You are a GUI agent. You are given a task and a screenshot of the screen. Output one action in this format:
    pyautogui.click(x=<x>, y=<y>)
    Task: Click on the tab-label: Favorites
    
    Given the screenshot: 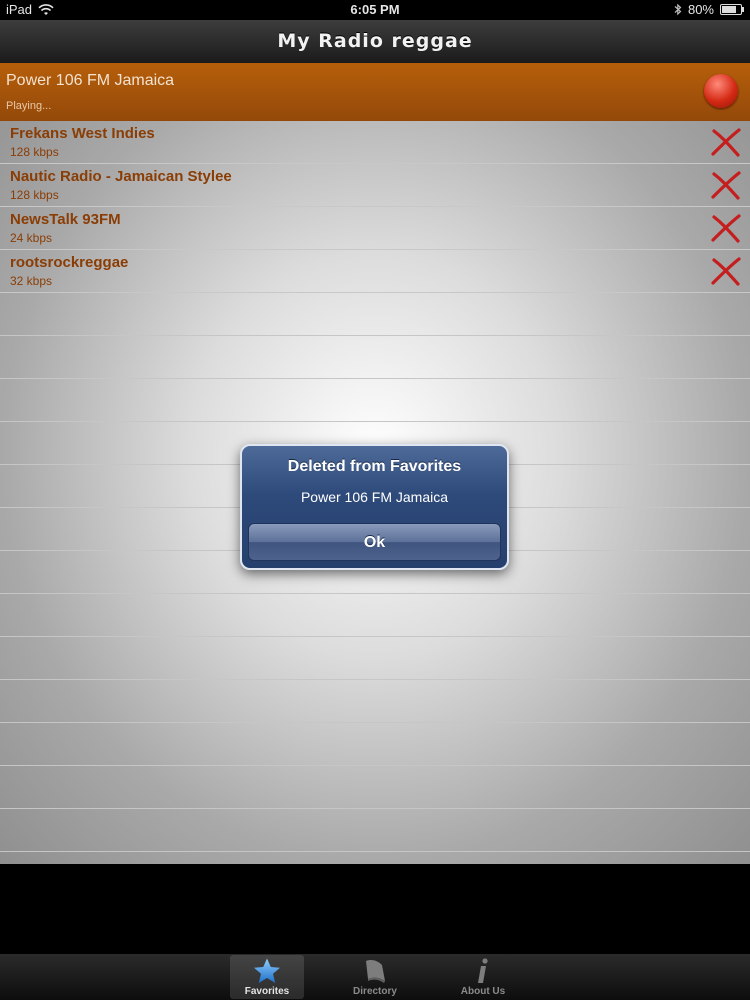 What is the action you would take?
    pyautogui.click(x=267, y=991)
    